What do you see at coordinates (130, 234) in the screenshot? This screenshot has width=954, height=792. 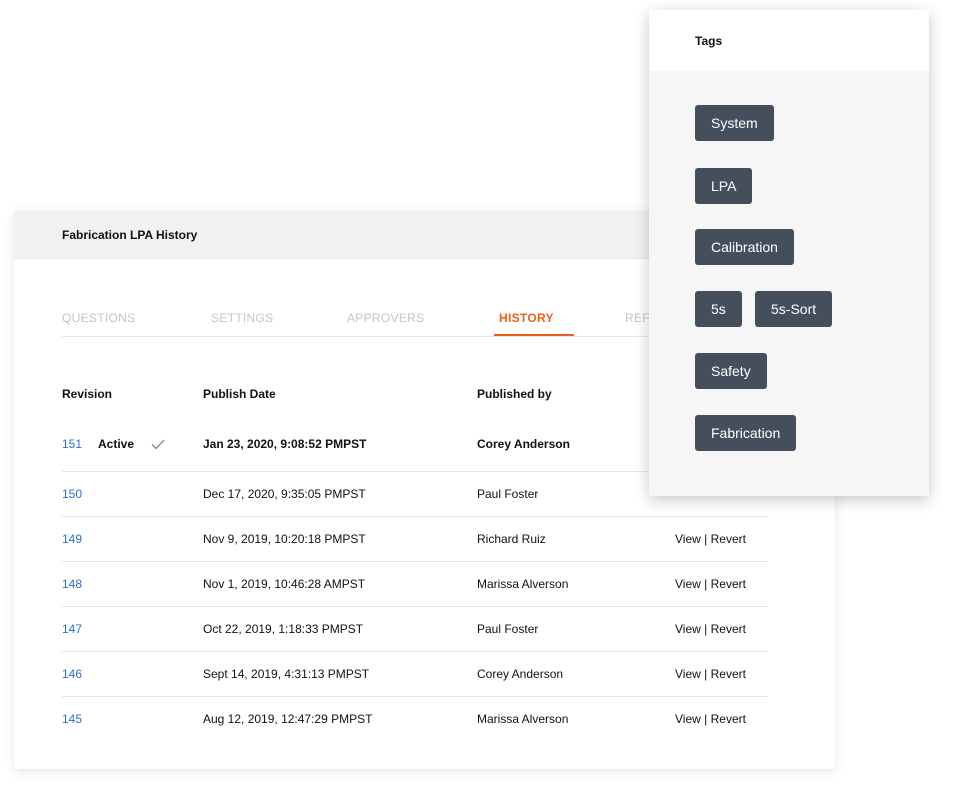 I see `card-title: Fabrication LPA History` at bounding box center [130, 234].